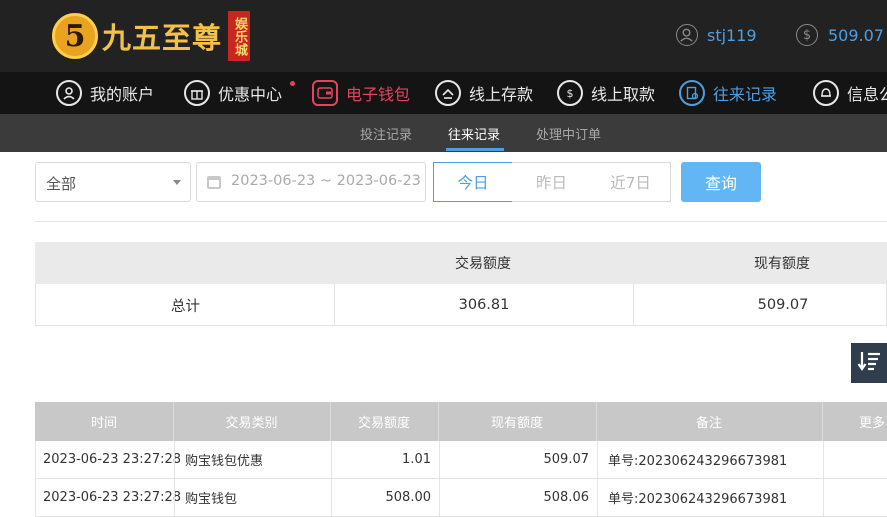 The width and height of the screenshot is (887, 517). What do you see at coordinates (197, 93) in the screenshot?
I see `gift-icon` at bounding box center [197, 93].